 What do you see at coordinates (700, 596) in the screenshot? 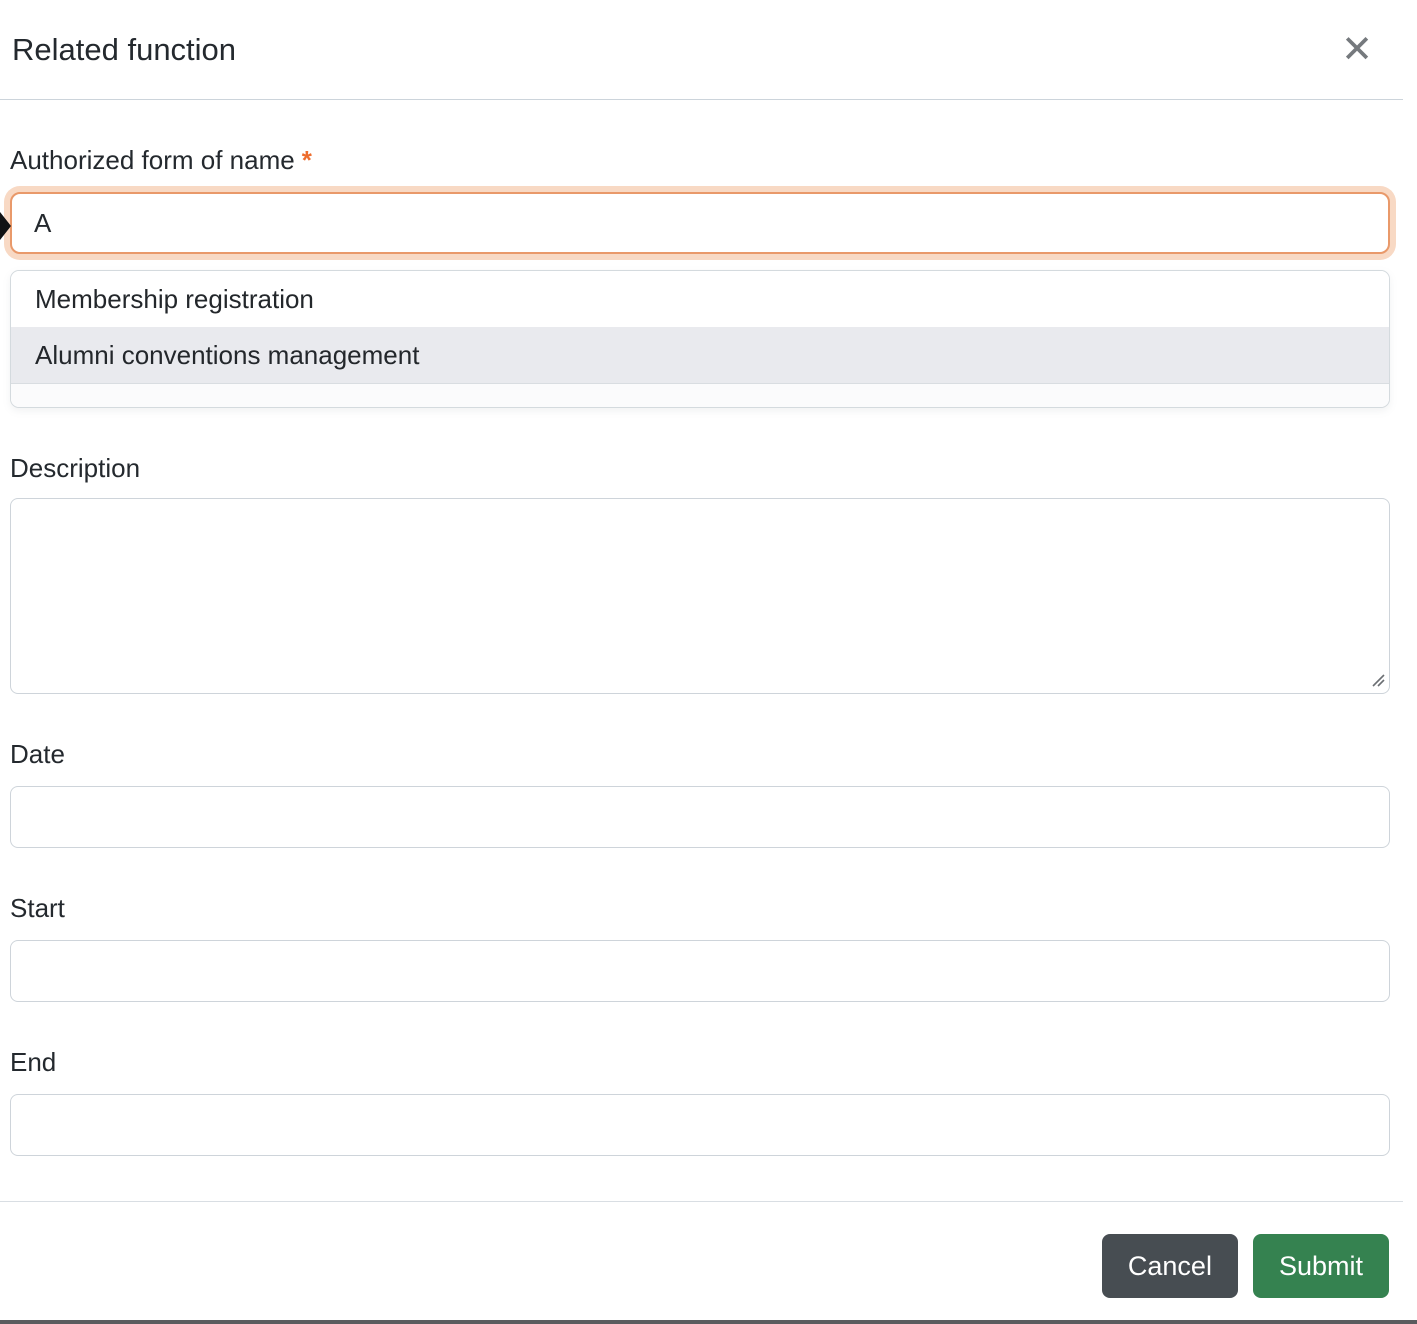
I see `description-textarea` at bounding box center [700, 596].